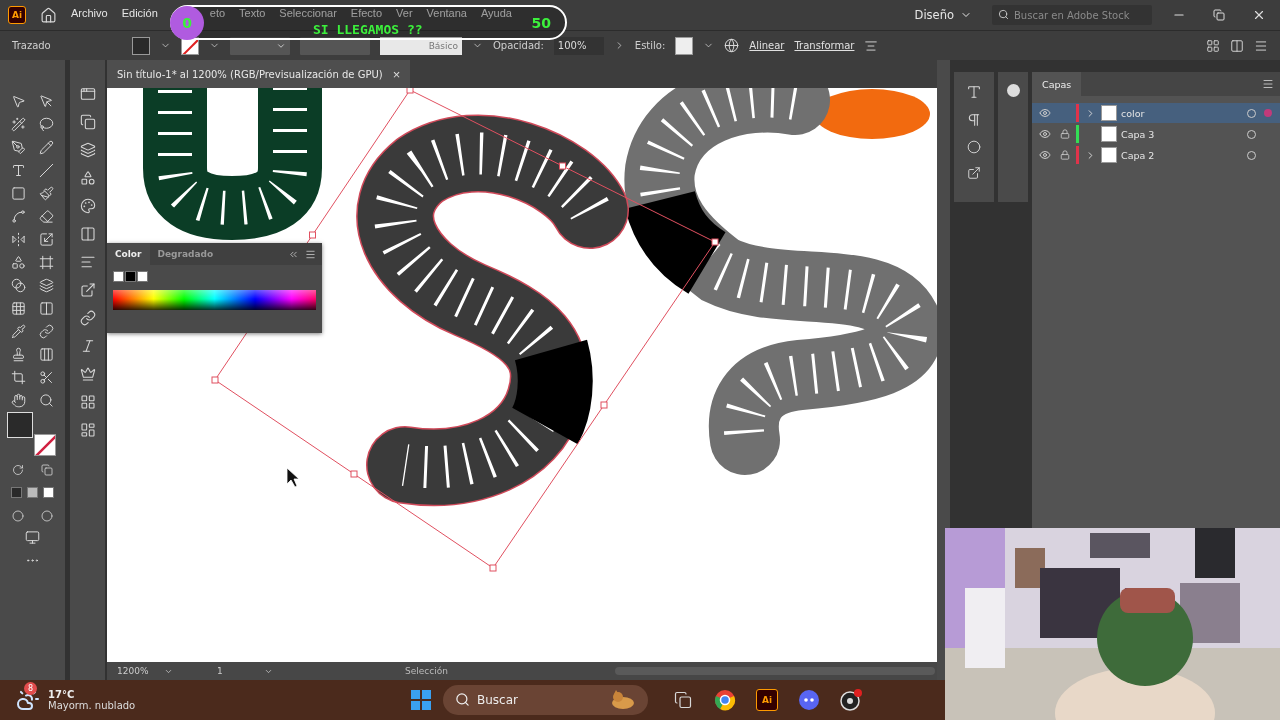  Describe the element at coordinates (308, 13) in the screenshot. I see `menu-item: Seleccionar` at that location.